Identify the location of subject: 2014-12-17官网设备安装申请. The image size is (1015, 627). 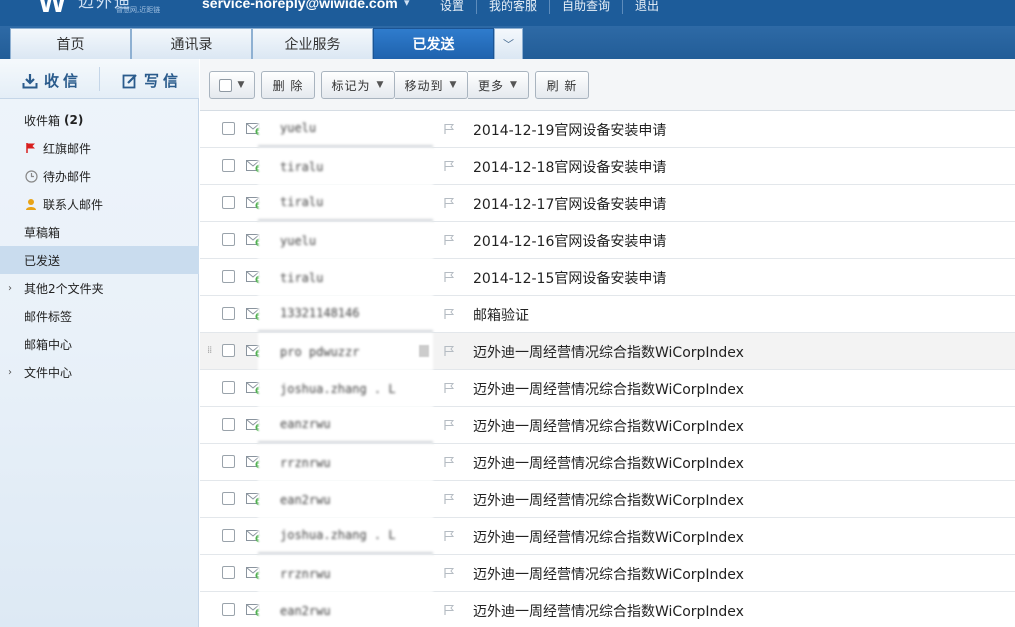
(569, 203).